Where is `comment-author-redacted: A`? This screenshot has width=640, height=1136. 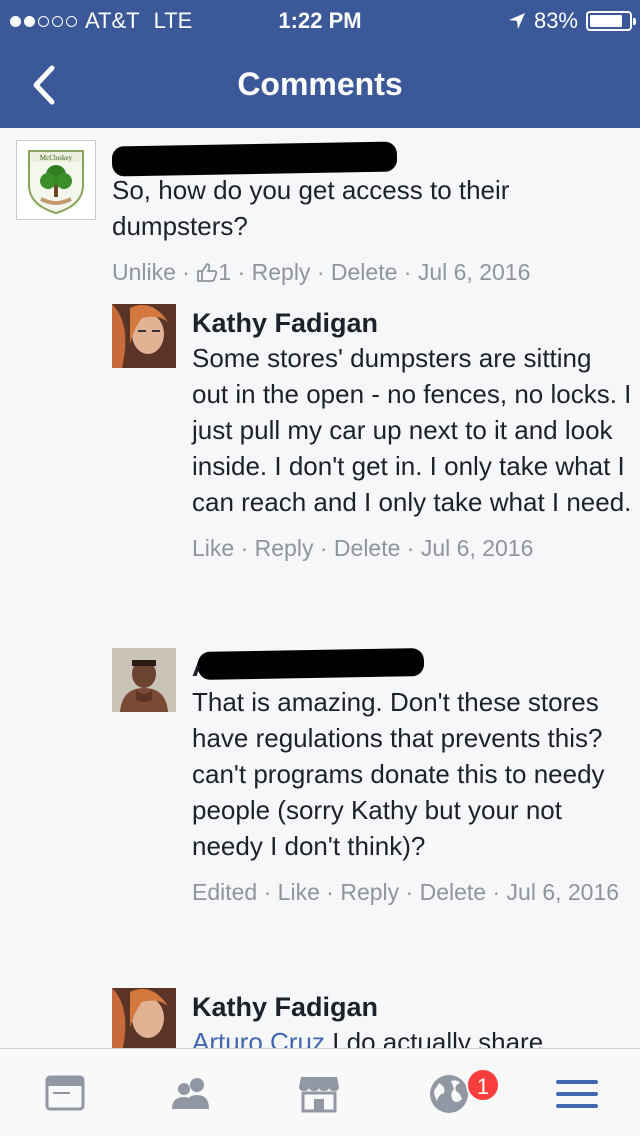
comment-author-redacted: A is located at coordinates (412, 666).